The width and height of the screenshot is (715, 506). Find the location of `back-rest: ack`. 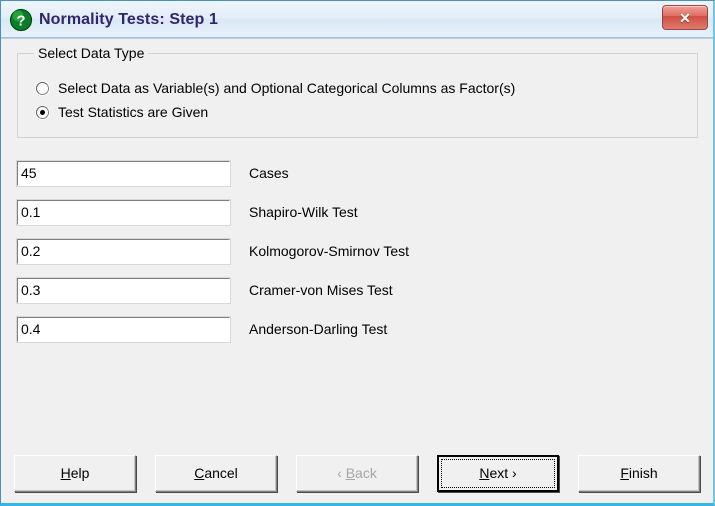

back-rest: ack is located at coordinates (366, 473).